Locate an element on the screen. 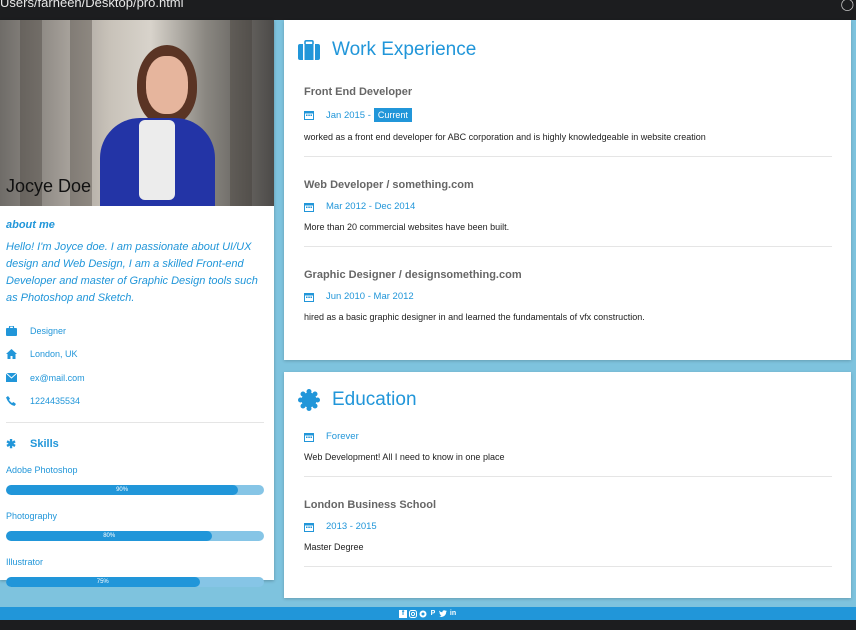  skill-bar: 75% is located at coordinates (135, 582).